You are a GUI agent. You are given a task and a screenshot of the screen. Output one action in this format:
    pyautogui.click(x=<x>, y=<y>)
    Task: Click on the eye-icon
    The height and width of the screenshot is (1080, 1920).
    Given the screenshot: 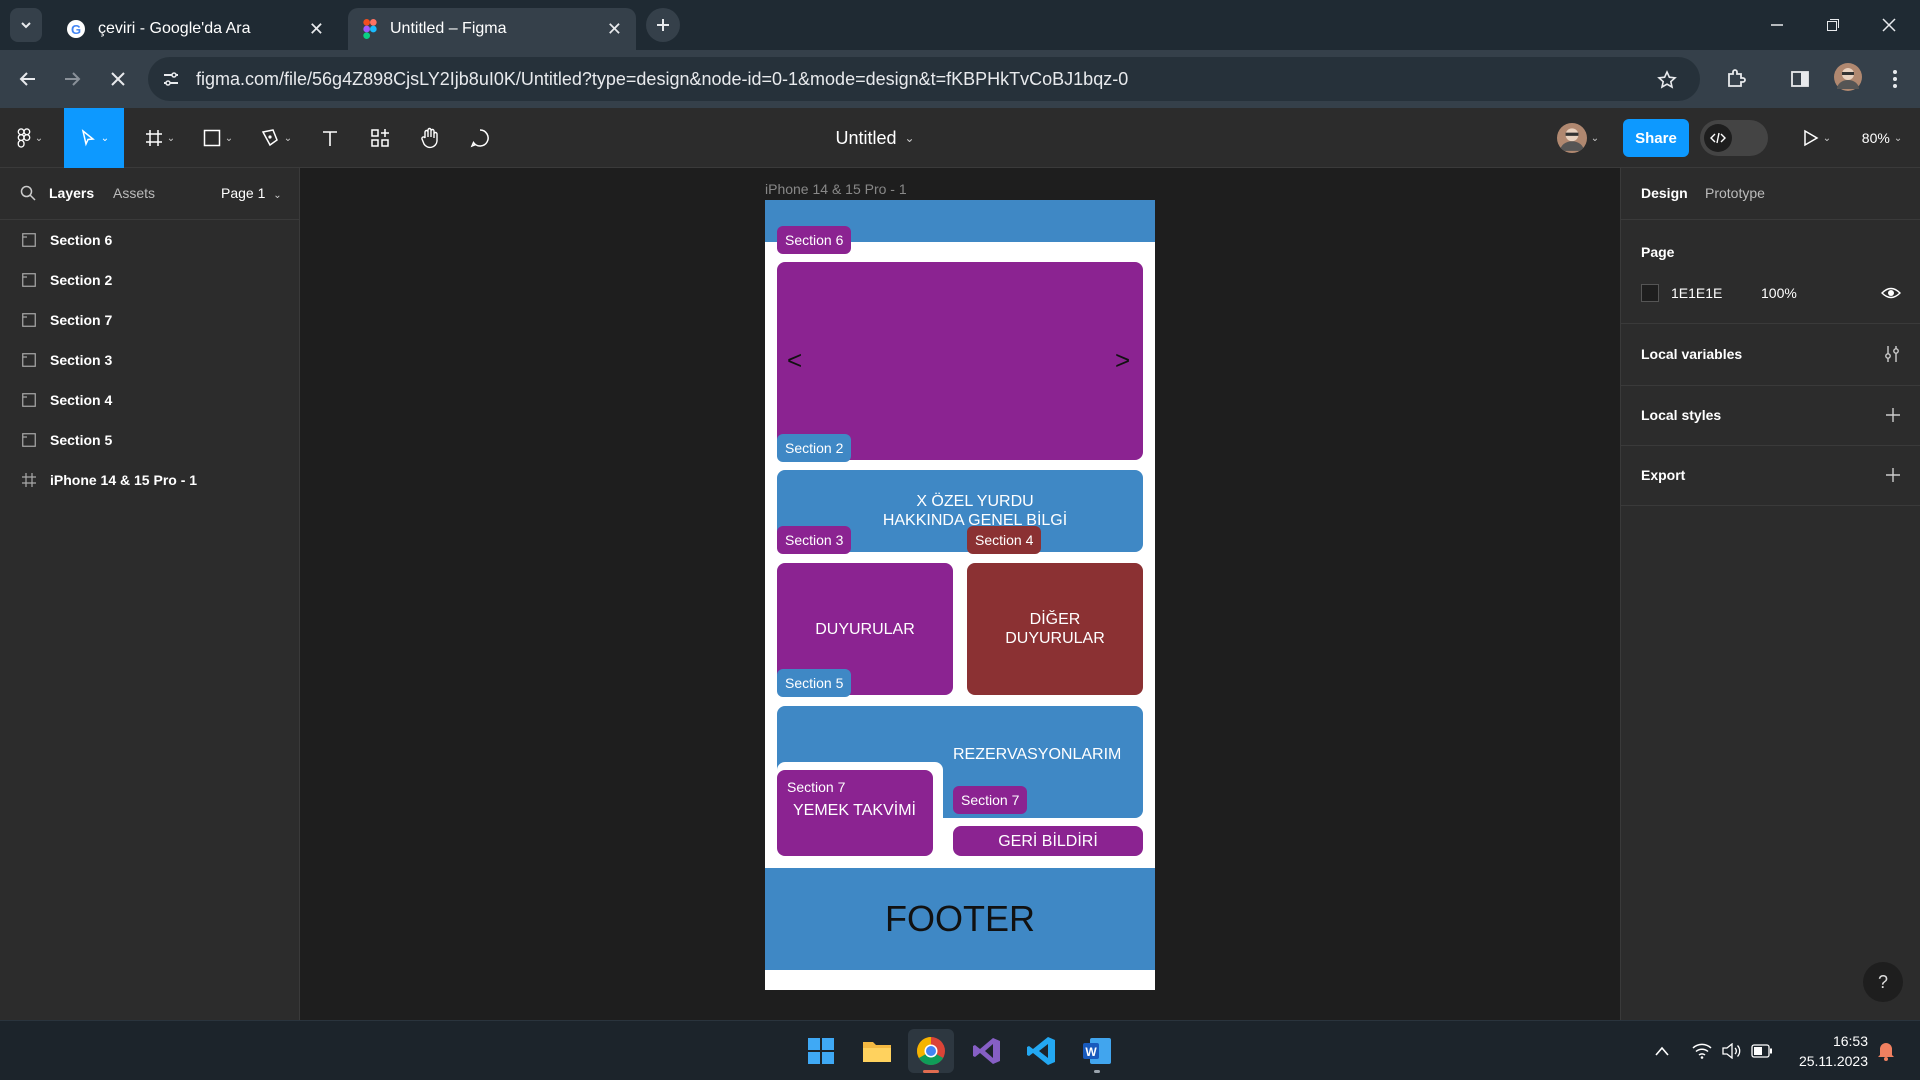 What is the action you would take?
    pyautogui.click(x=1891, y=293)
    